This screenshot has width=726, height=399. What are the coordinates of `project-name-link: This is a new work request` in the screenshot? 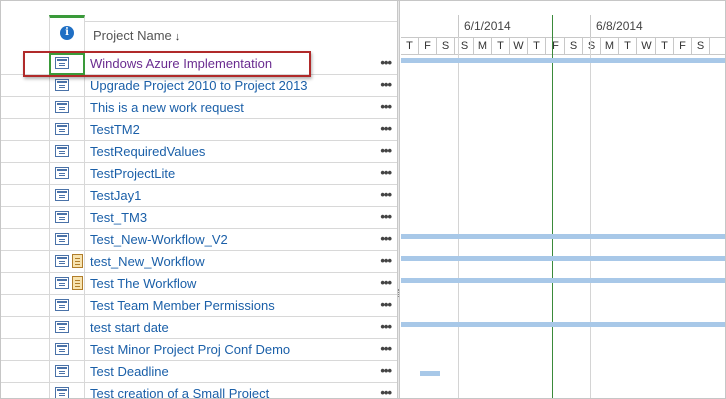 It's located at (167, 107).